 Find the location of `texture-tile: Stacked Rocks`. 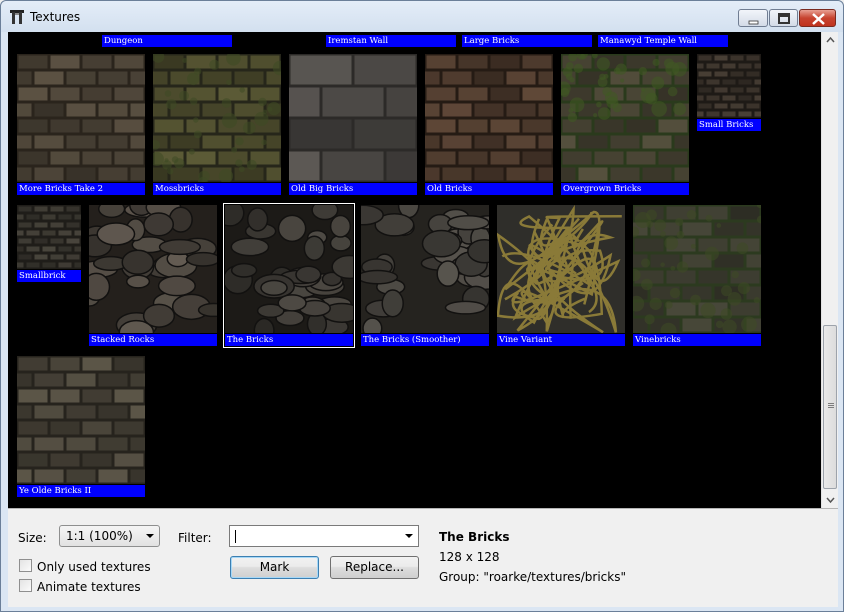

texture-tile: Stacked Rocks is located at coordinates (153, 275).